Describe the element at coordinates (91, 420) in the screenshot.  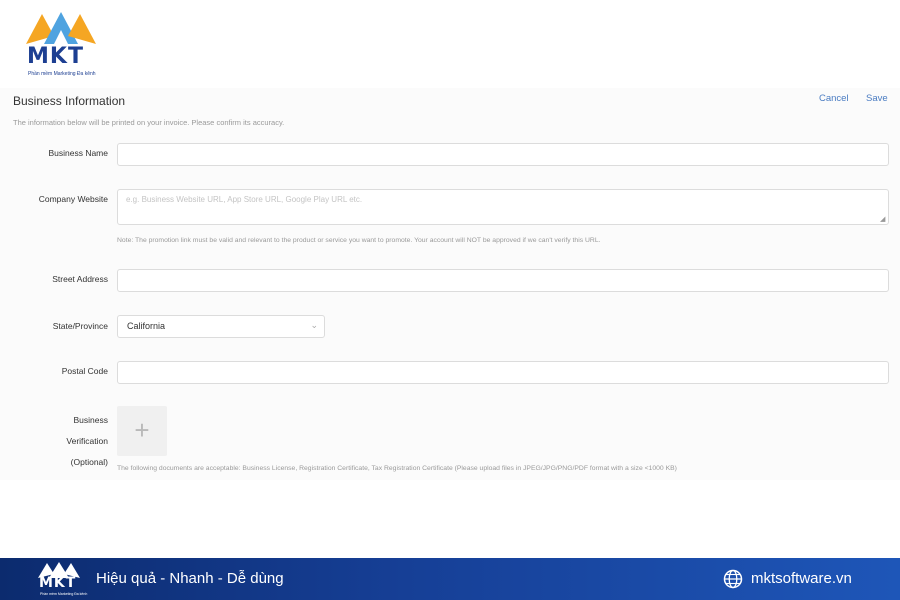
I see `verification-label-line: Business` at that location.